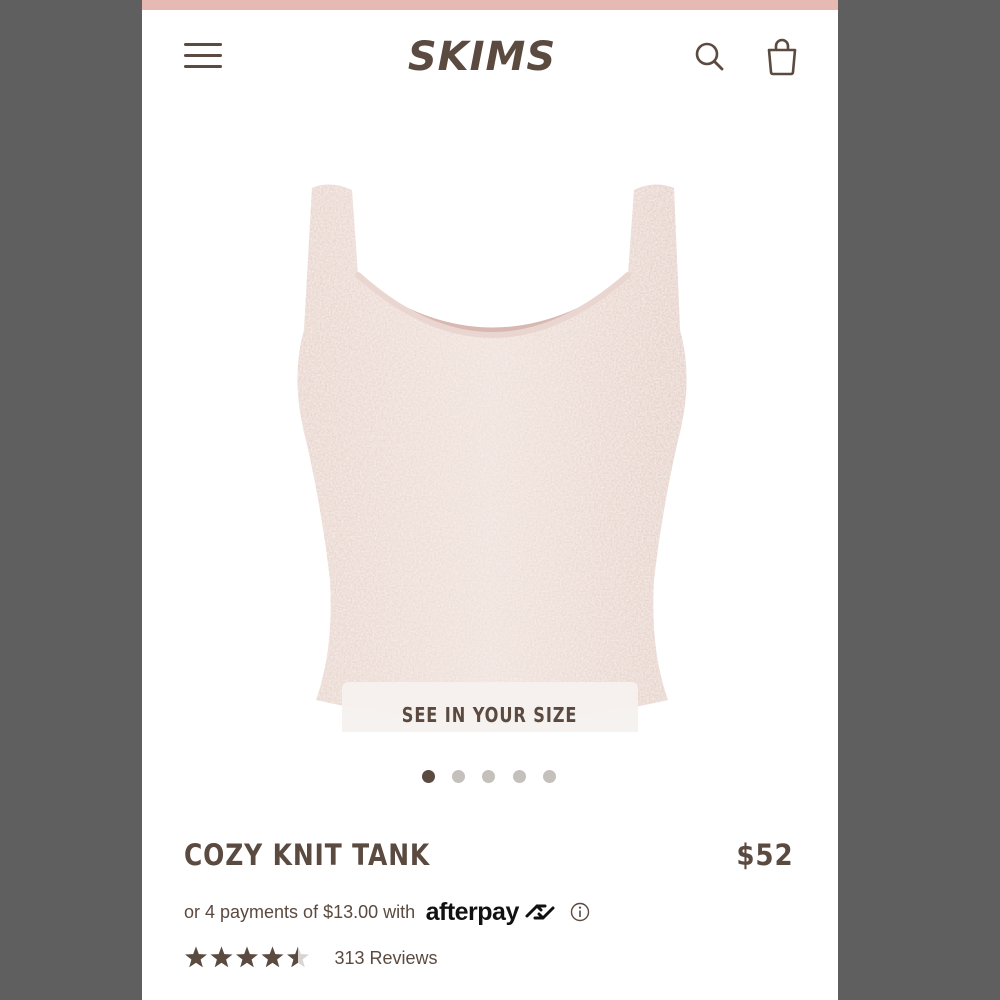 Image resolution: width=1000 pixels, height=1000 pixels. I want to click on shopping-bag-icon, so click(782, 57).